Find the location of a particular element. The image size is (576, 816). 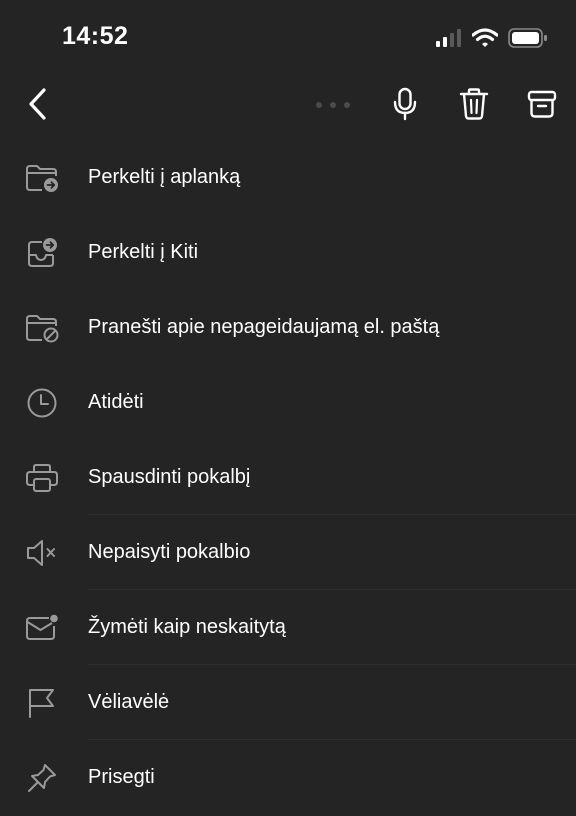

archive-button is located at coordinates (542, 104).